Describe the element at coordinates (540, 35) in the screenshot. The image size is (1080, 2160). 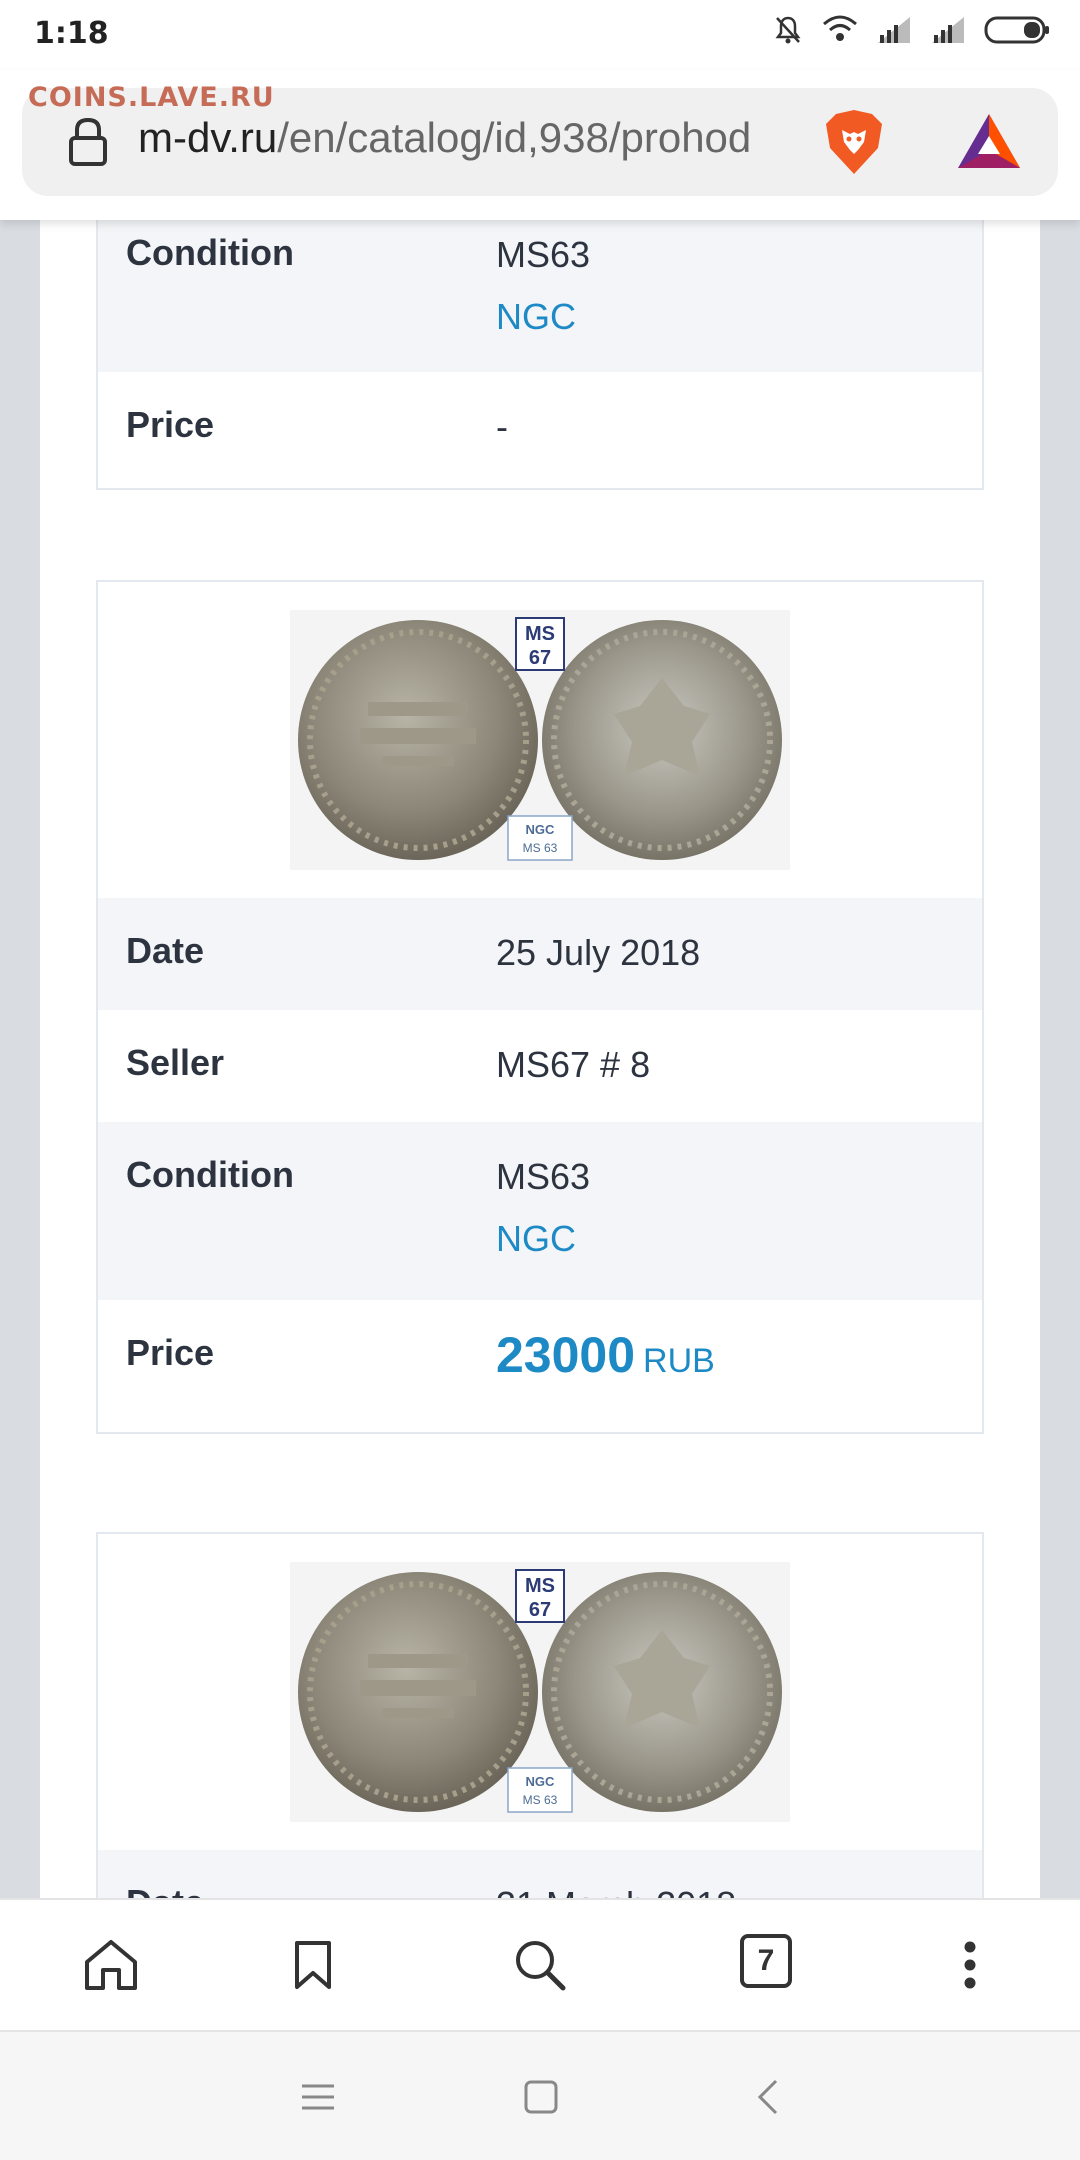
I see `status-bar: 1:18` at that location.